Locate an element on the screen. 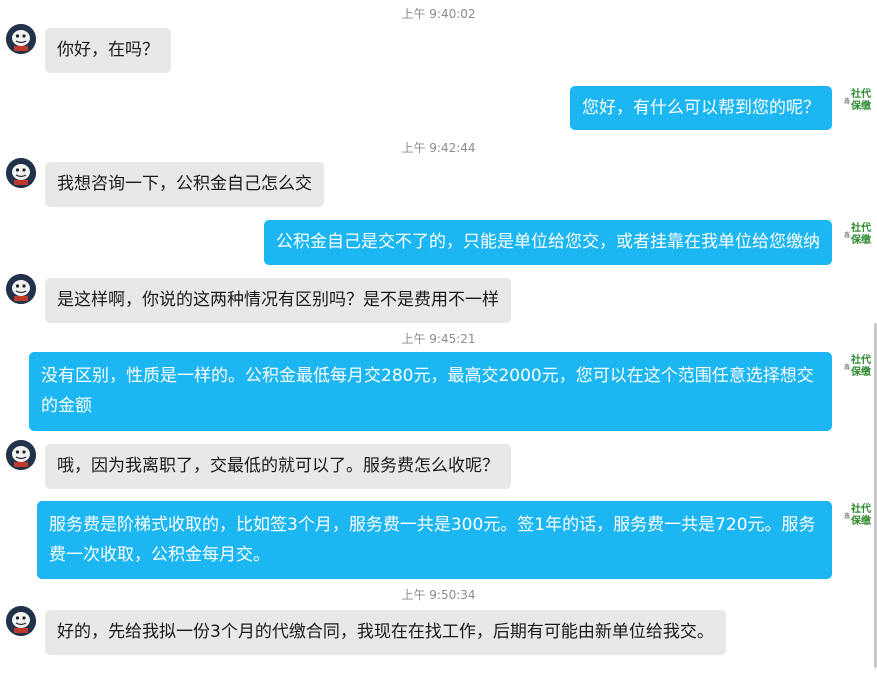  timestamp: 上午 9:40:02 is located at coordinates (438, 14).